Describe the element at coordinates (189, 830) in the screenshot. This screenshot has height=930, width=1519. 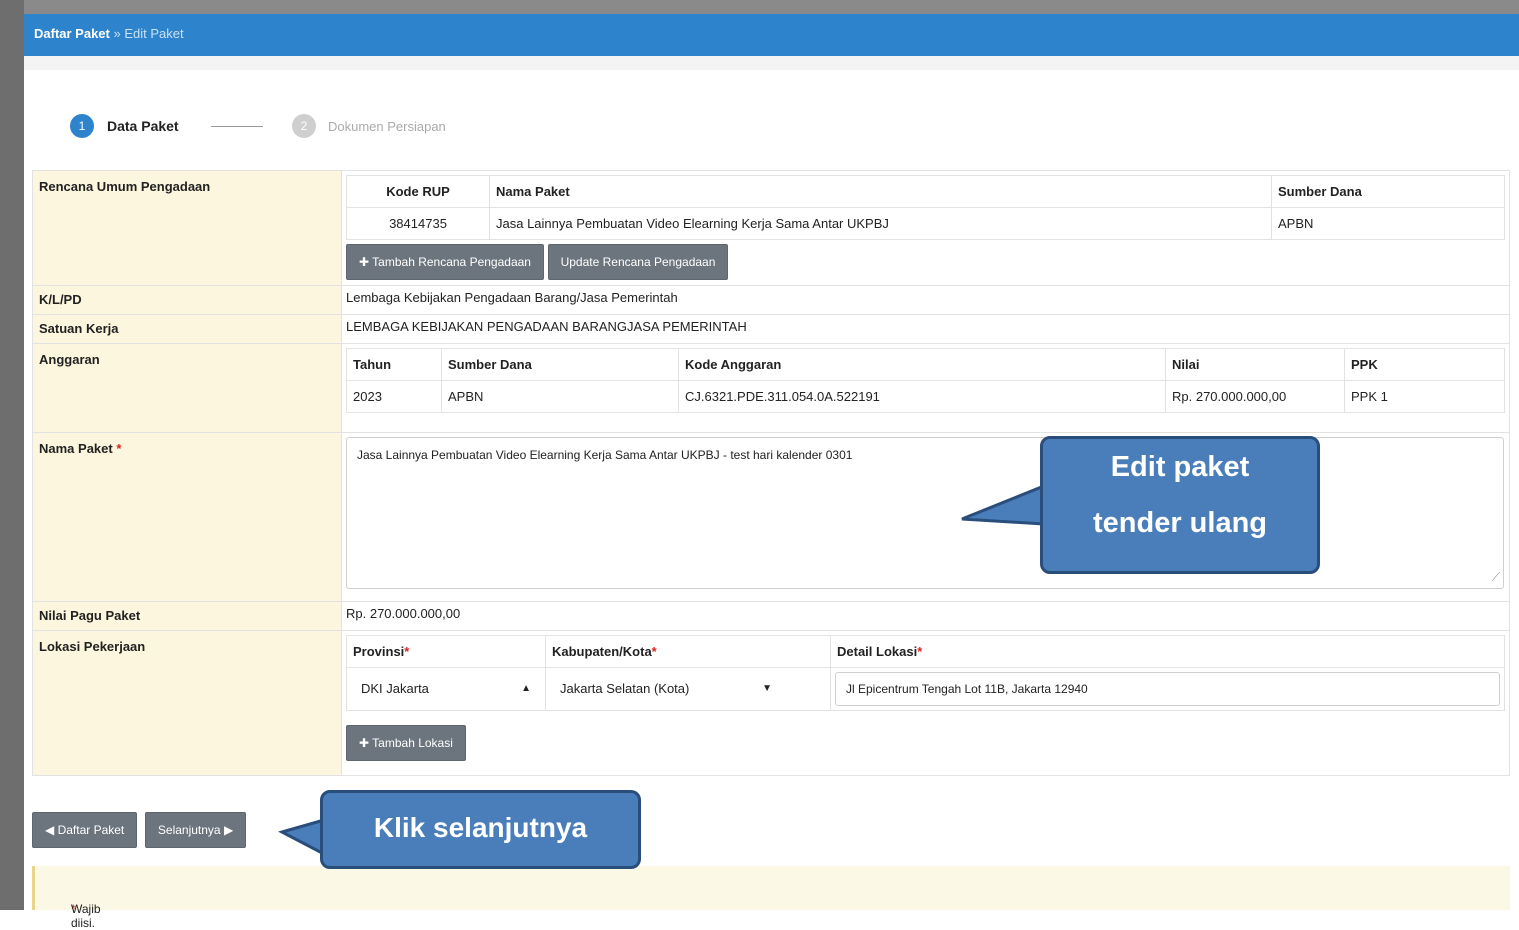
I see `selanjutnya-label: Selanjutnya` at that location.